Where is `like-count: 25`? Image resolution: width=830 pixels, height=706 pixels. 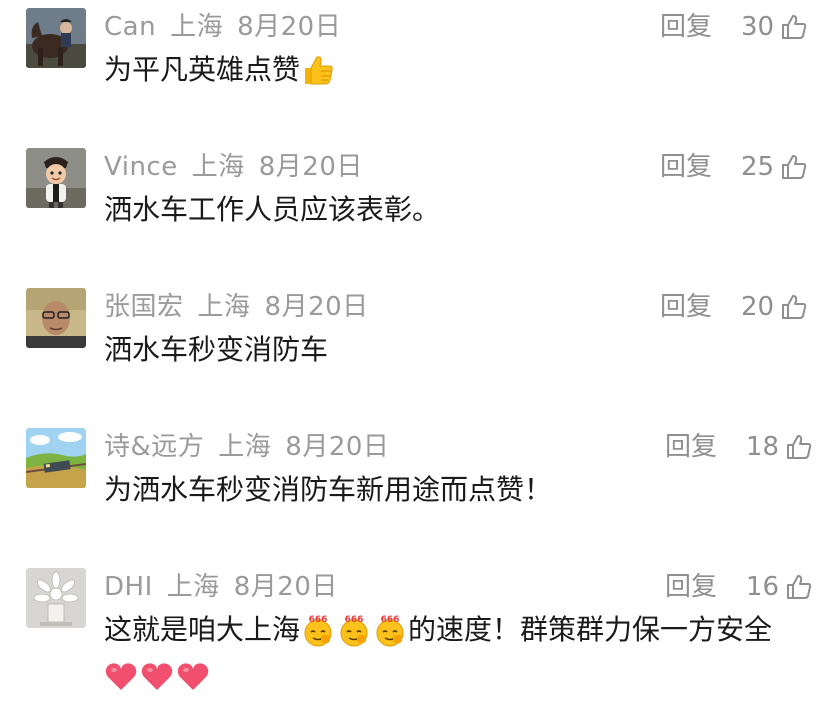
like-count: 25 is located at coordinates (758, 167).